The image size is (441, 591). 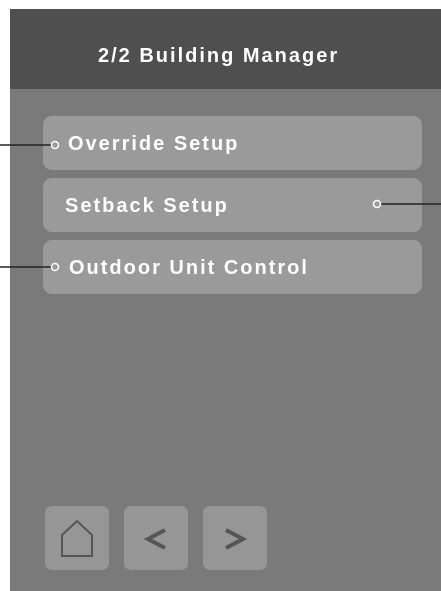 What do you see at coordinates (30, 267) in the screenshot?
I see `callout-outdoor` at bounding box center [30, 267].